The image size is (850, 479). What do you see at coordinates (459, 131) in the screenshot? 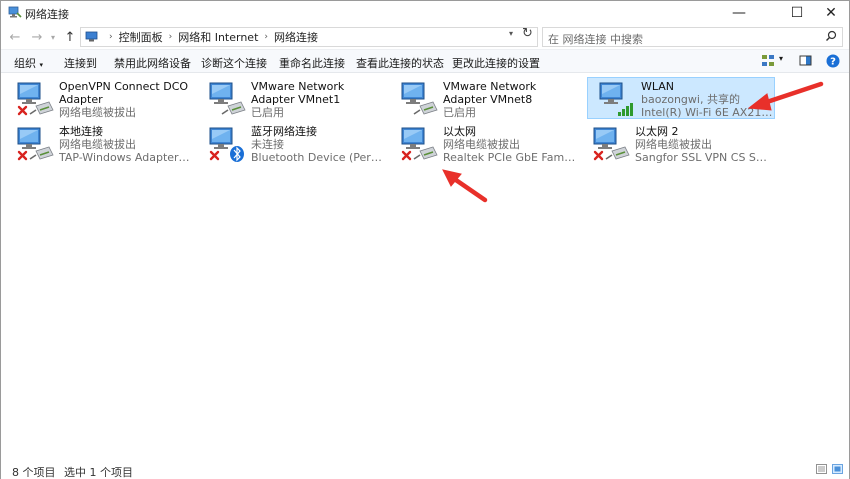
I see `connection-name: 以太网` at bounding box center [459, 131].